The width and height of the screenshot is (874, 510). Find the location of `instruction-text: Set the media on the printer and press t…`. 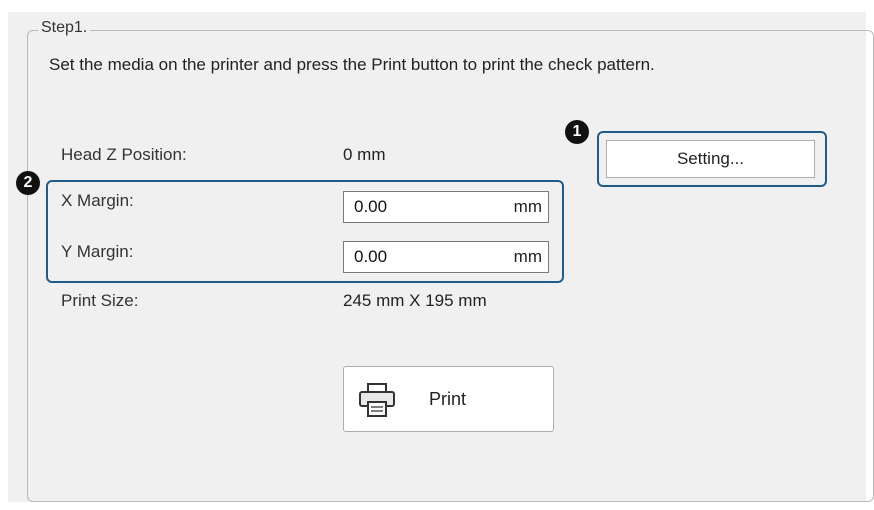

instruction-text: Set the media on the printer and press t… is located at coordinates (352, 64).